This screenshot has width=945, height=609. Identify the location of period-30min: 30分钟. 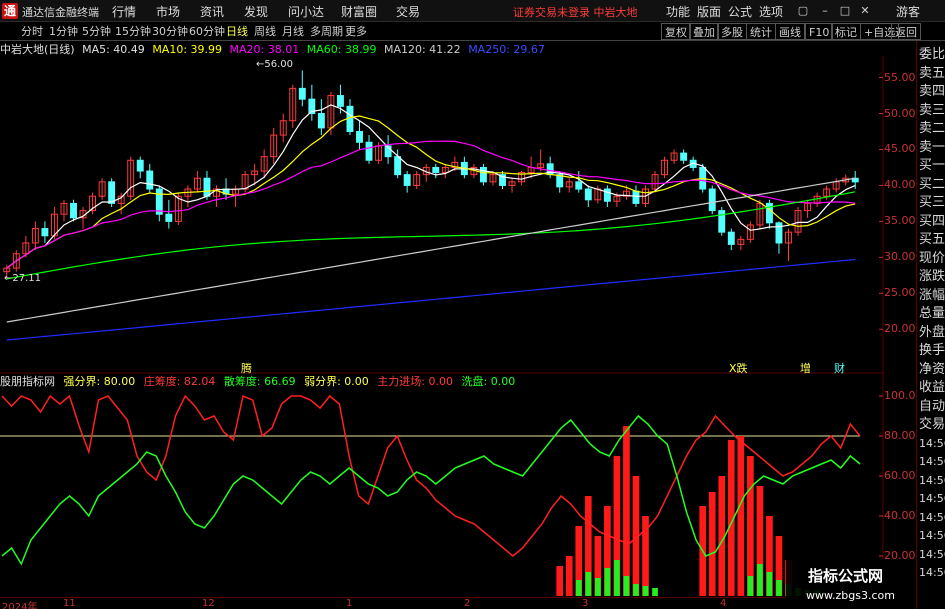
(170, 31).